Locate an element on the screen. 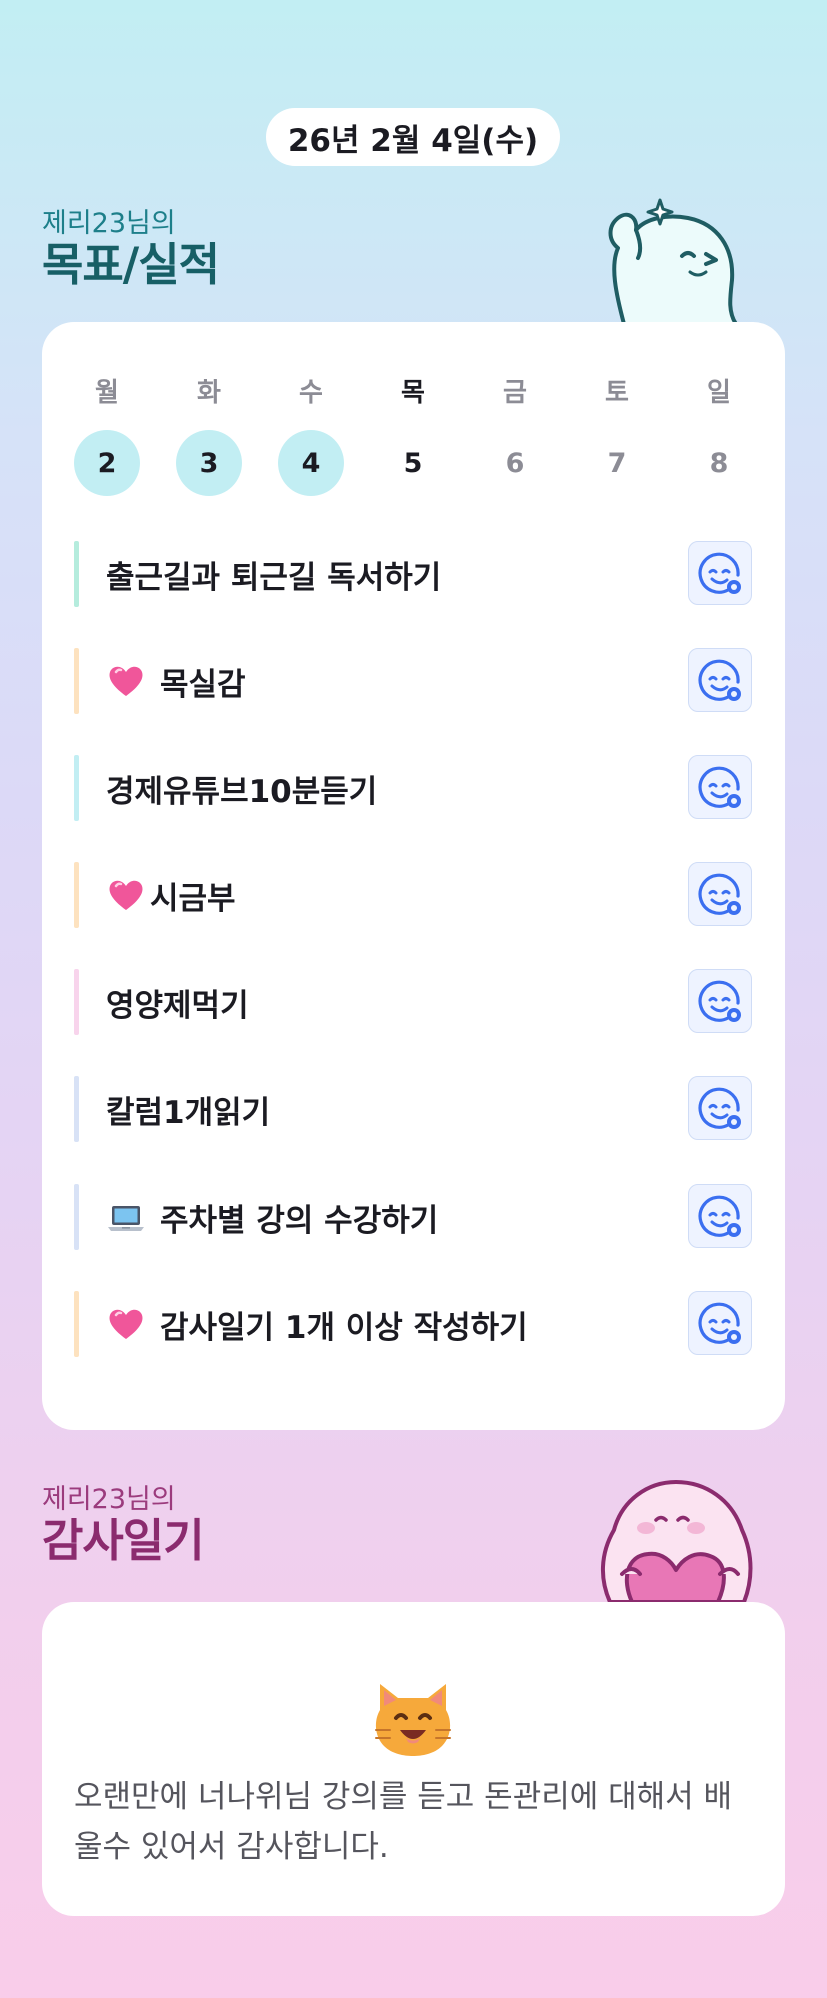  goals-subtitle: 제리23님의 is located at coordinates (109, 223).